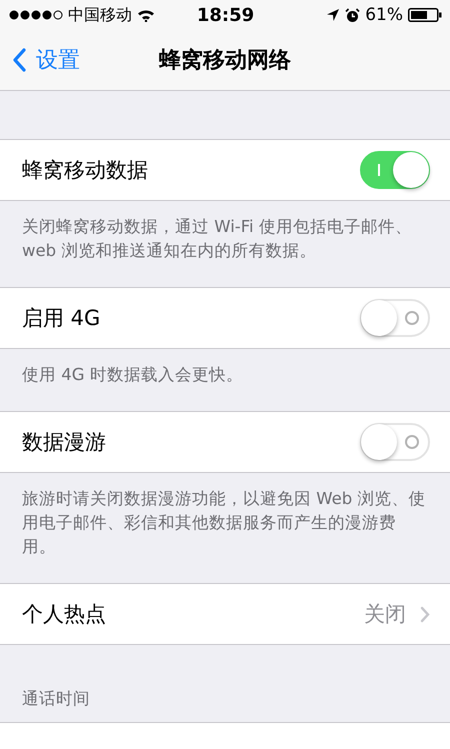 The width and height of the screenshot is (450, 749). What do you see at coordinates (425, 15) in the screenshot?
I see `battery-icon` at bounding box center [425, 15].